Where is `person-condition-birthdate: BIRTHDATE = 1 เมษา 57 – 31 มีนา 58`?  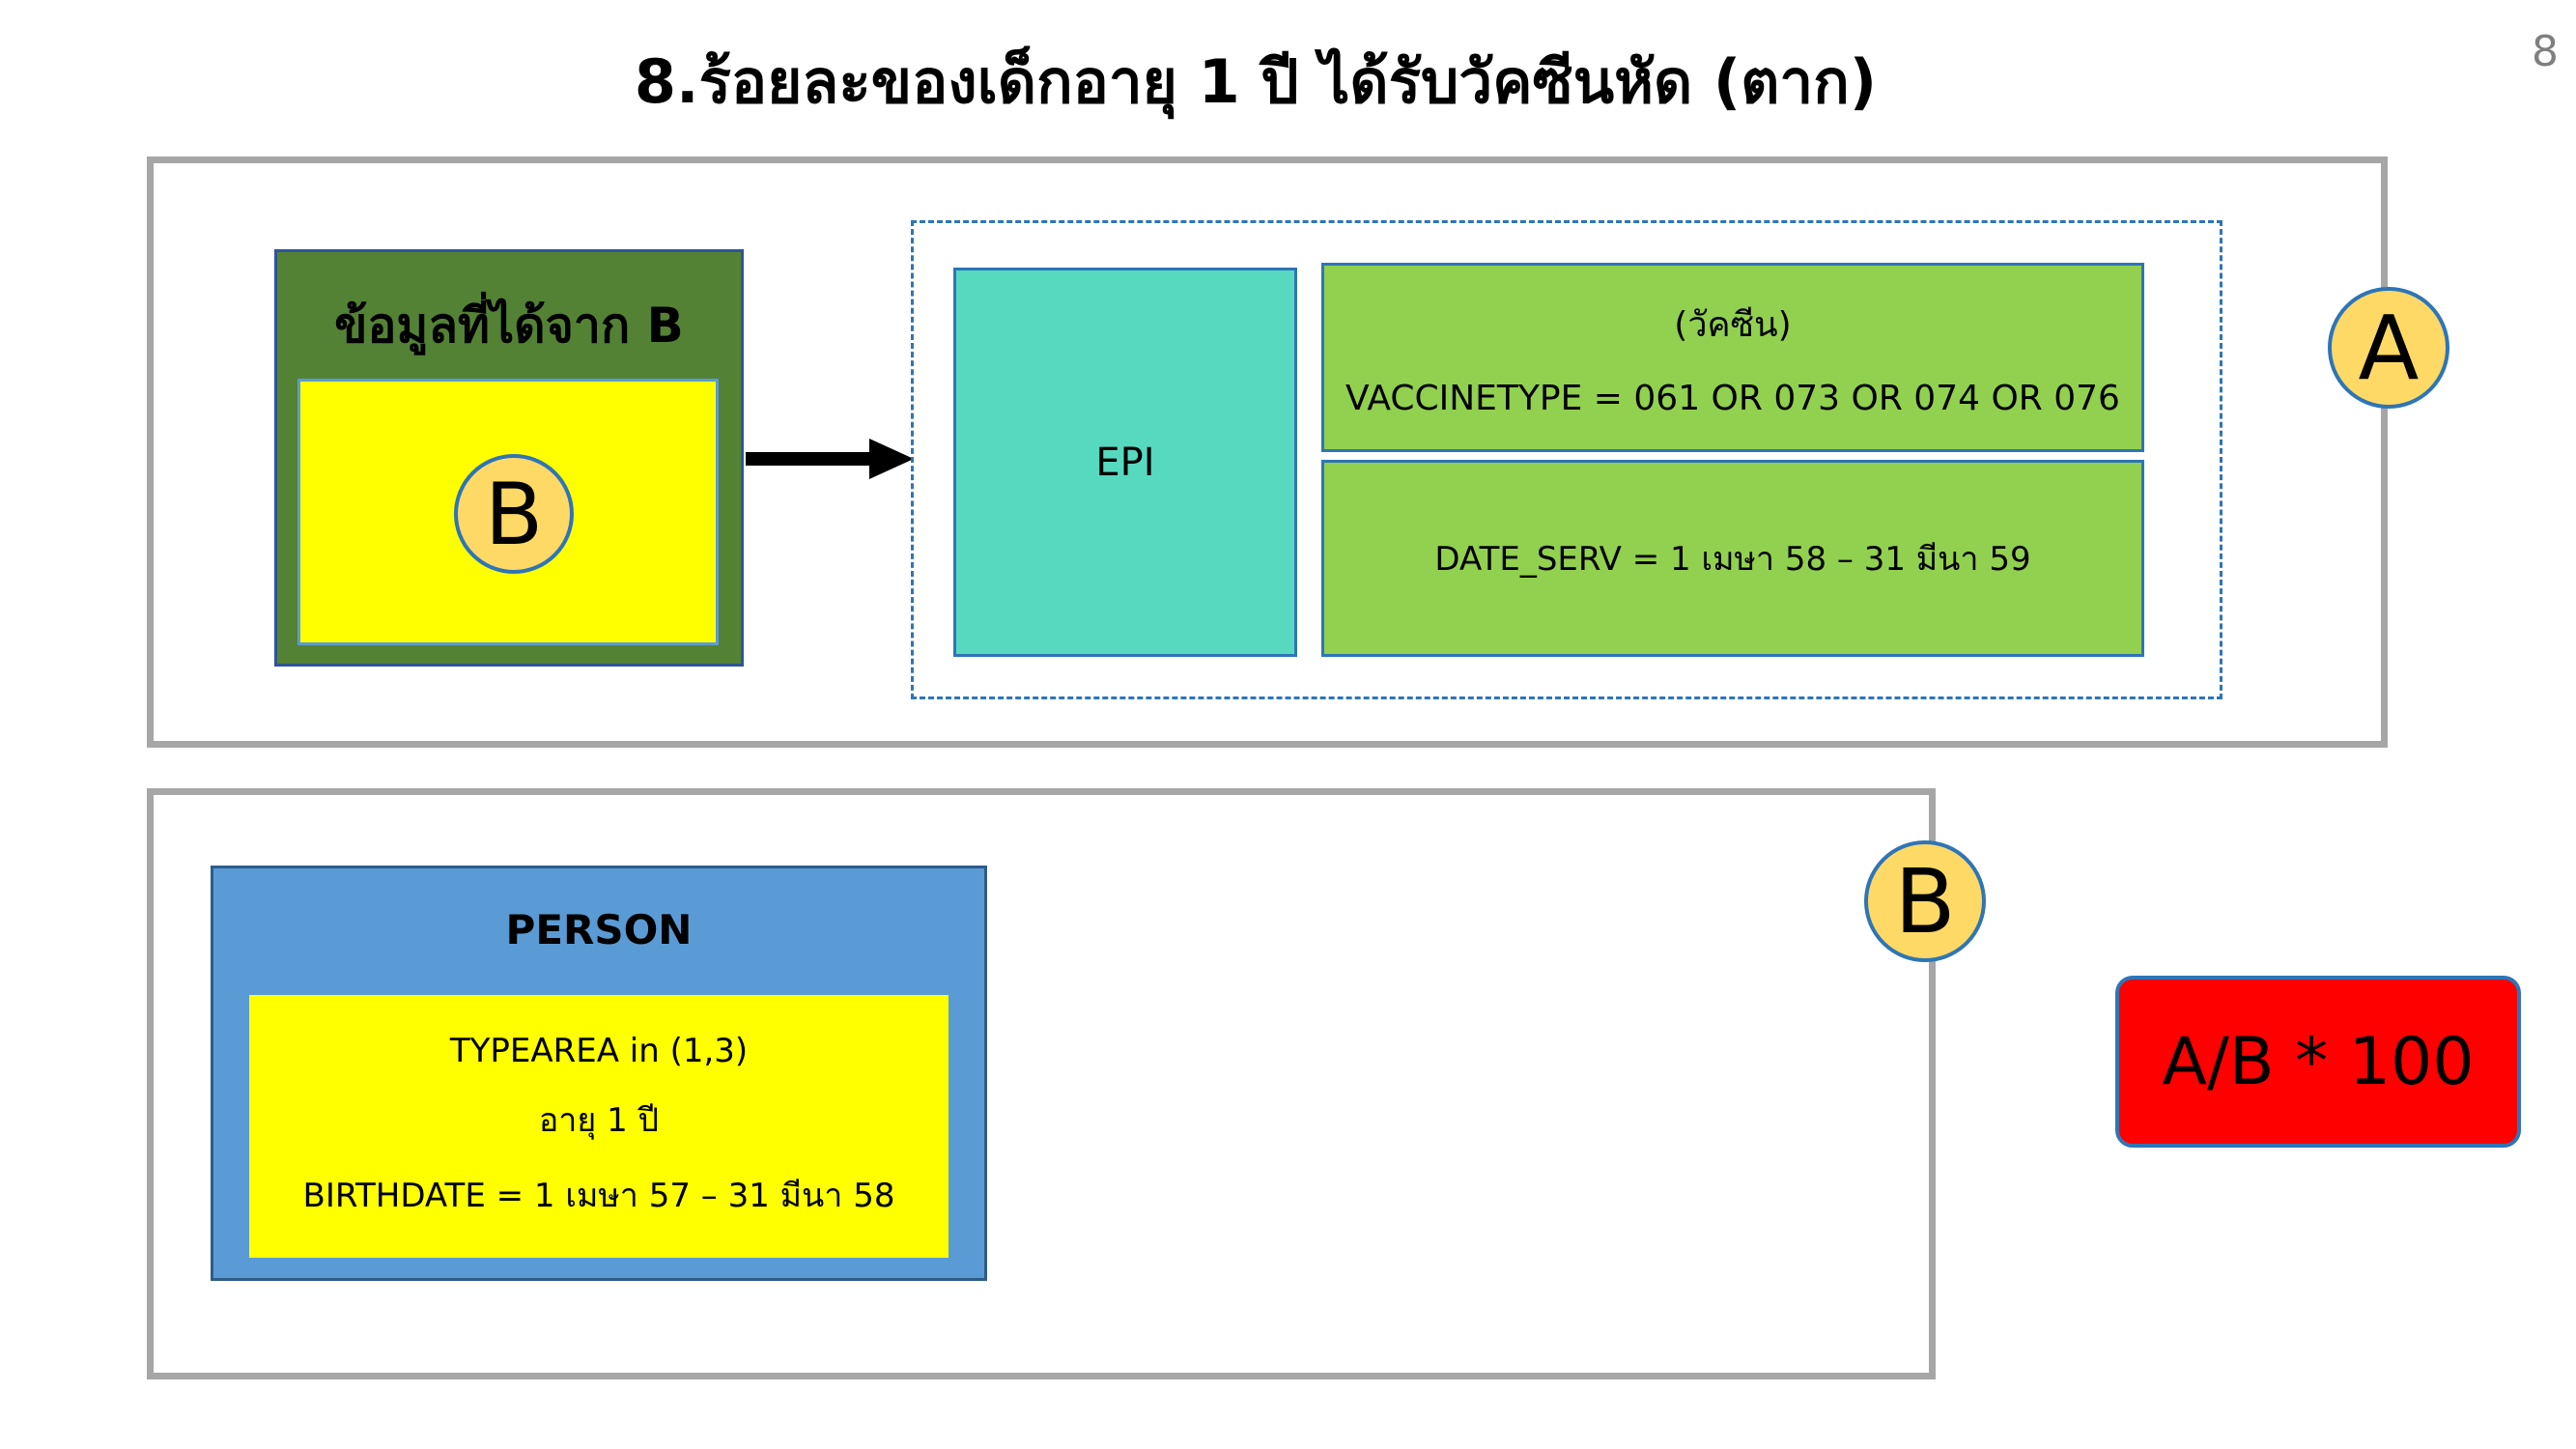
person-condition-birthdate: BIRTHDATE = 1 เมษา 57 – 31 มีนา 58 is located at coordinates (598, 1196).